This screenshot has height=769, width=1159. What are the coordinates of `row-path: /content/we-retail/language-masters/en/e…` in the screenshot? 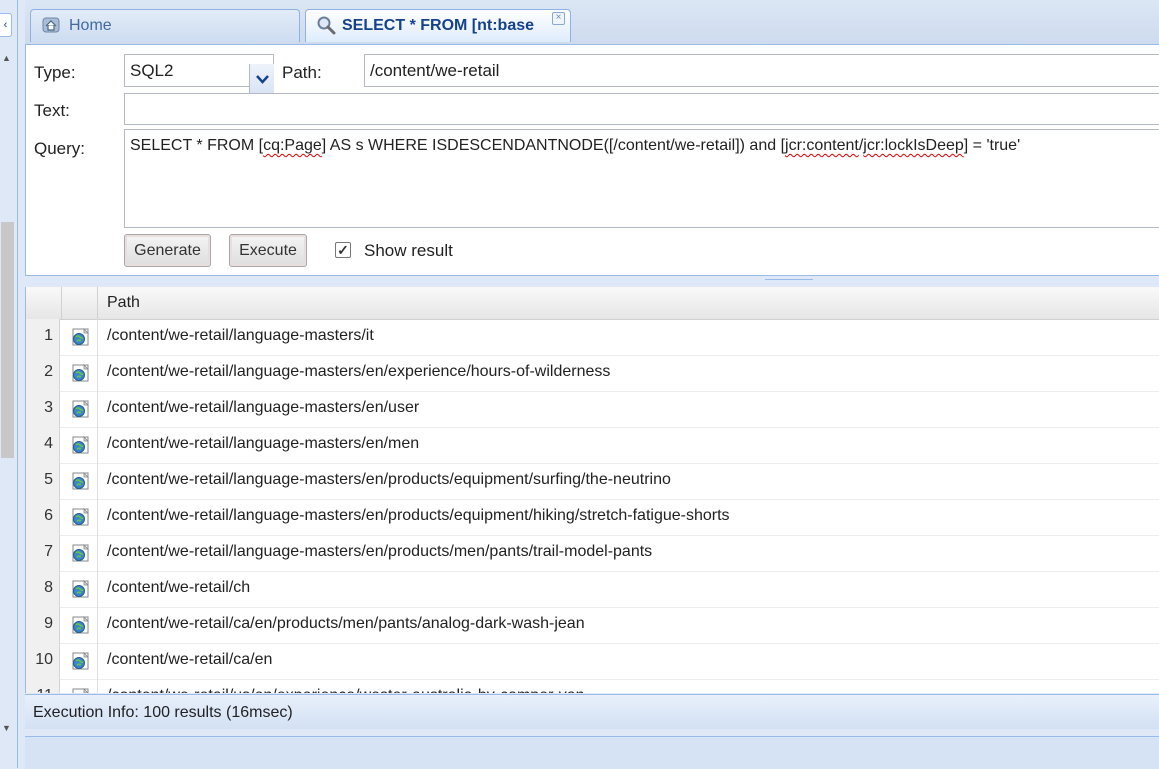 It's located at (359, 371).